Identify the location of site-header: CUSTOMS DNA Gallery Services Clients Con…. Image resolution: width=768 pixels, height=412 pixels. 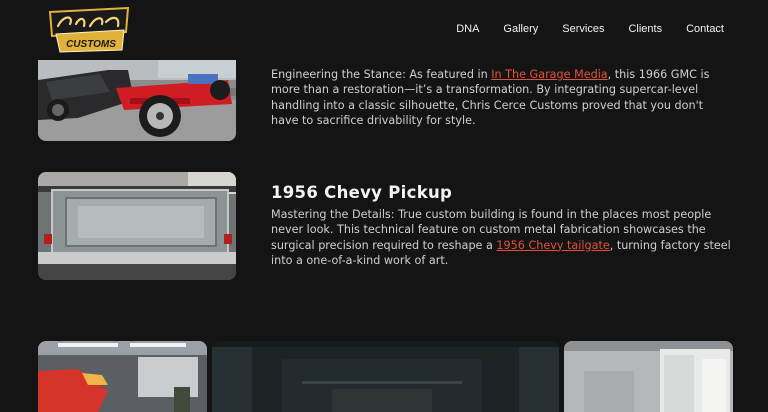
(384, 30).